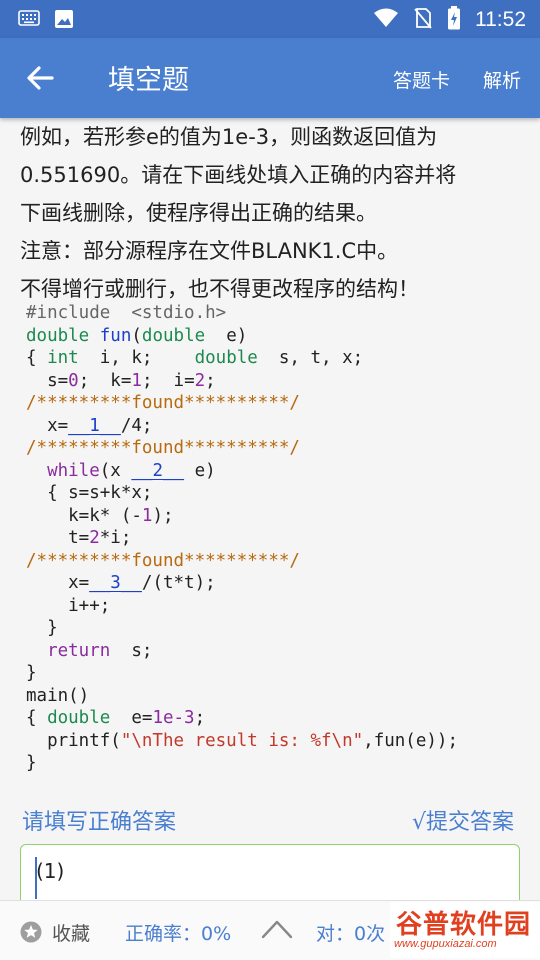 This screenshot has width=540, height=960. Describe the element at coordinates (178, 934) in the screenshot. I see `accuracy-label: 正确率：0%` at that location.